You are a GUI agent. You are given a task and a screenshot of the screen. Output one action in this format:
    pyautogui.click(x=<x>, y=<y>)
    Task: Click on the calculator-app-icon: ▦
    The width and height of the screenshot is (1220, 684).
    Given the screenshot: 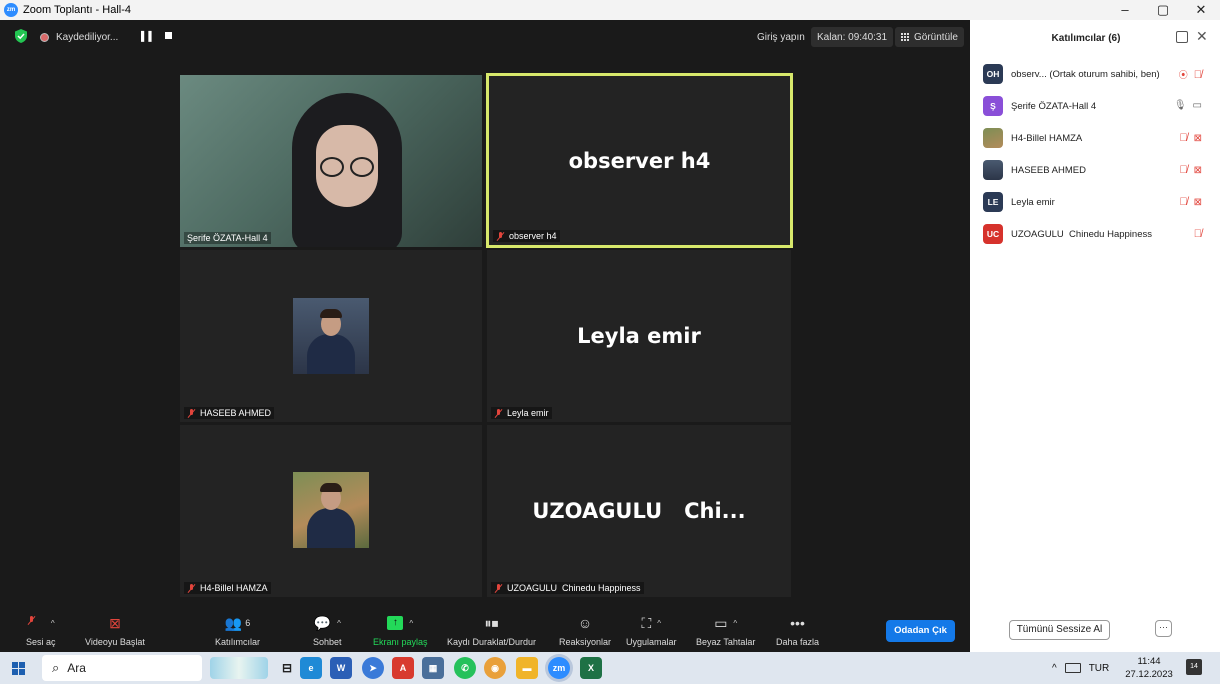 What is the action you would take?
    pyautogui.click(x=433, y=668)
    